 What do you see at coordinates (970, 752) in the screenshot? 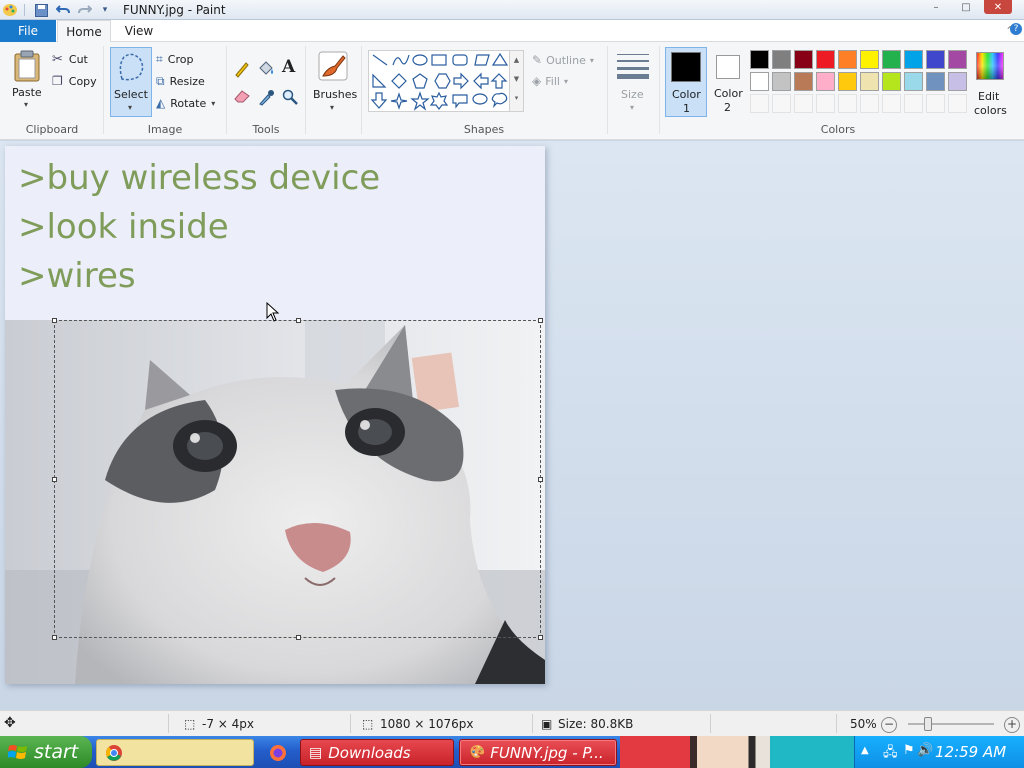
I see `clock: 12:59 AM` at bounding box center [970, 752].